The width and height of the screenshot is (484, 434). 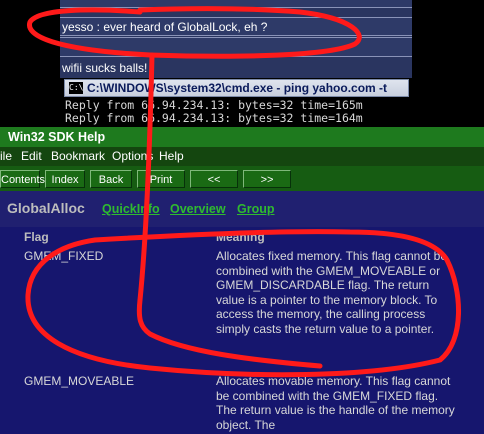 What do you see at coordinates (131, 209) in the screenshot?
I see `quickinfo-link: QuickInfo` at bounding box center [131, 209].